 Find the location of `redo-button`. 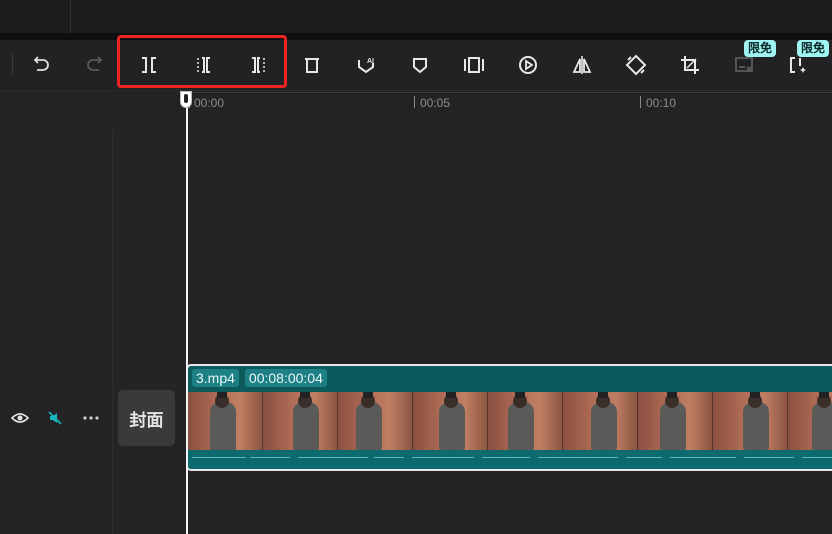

redo-button is located at coordinates (95, 65).